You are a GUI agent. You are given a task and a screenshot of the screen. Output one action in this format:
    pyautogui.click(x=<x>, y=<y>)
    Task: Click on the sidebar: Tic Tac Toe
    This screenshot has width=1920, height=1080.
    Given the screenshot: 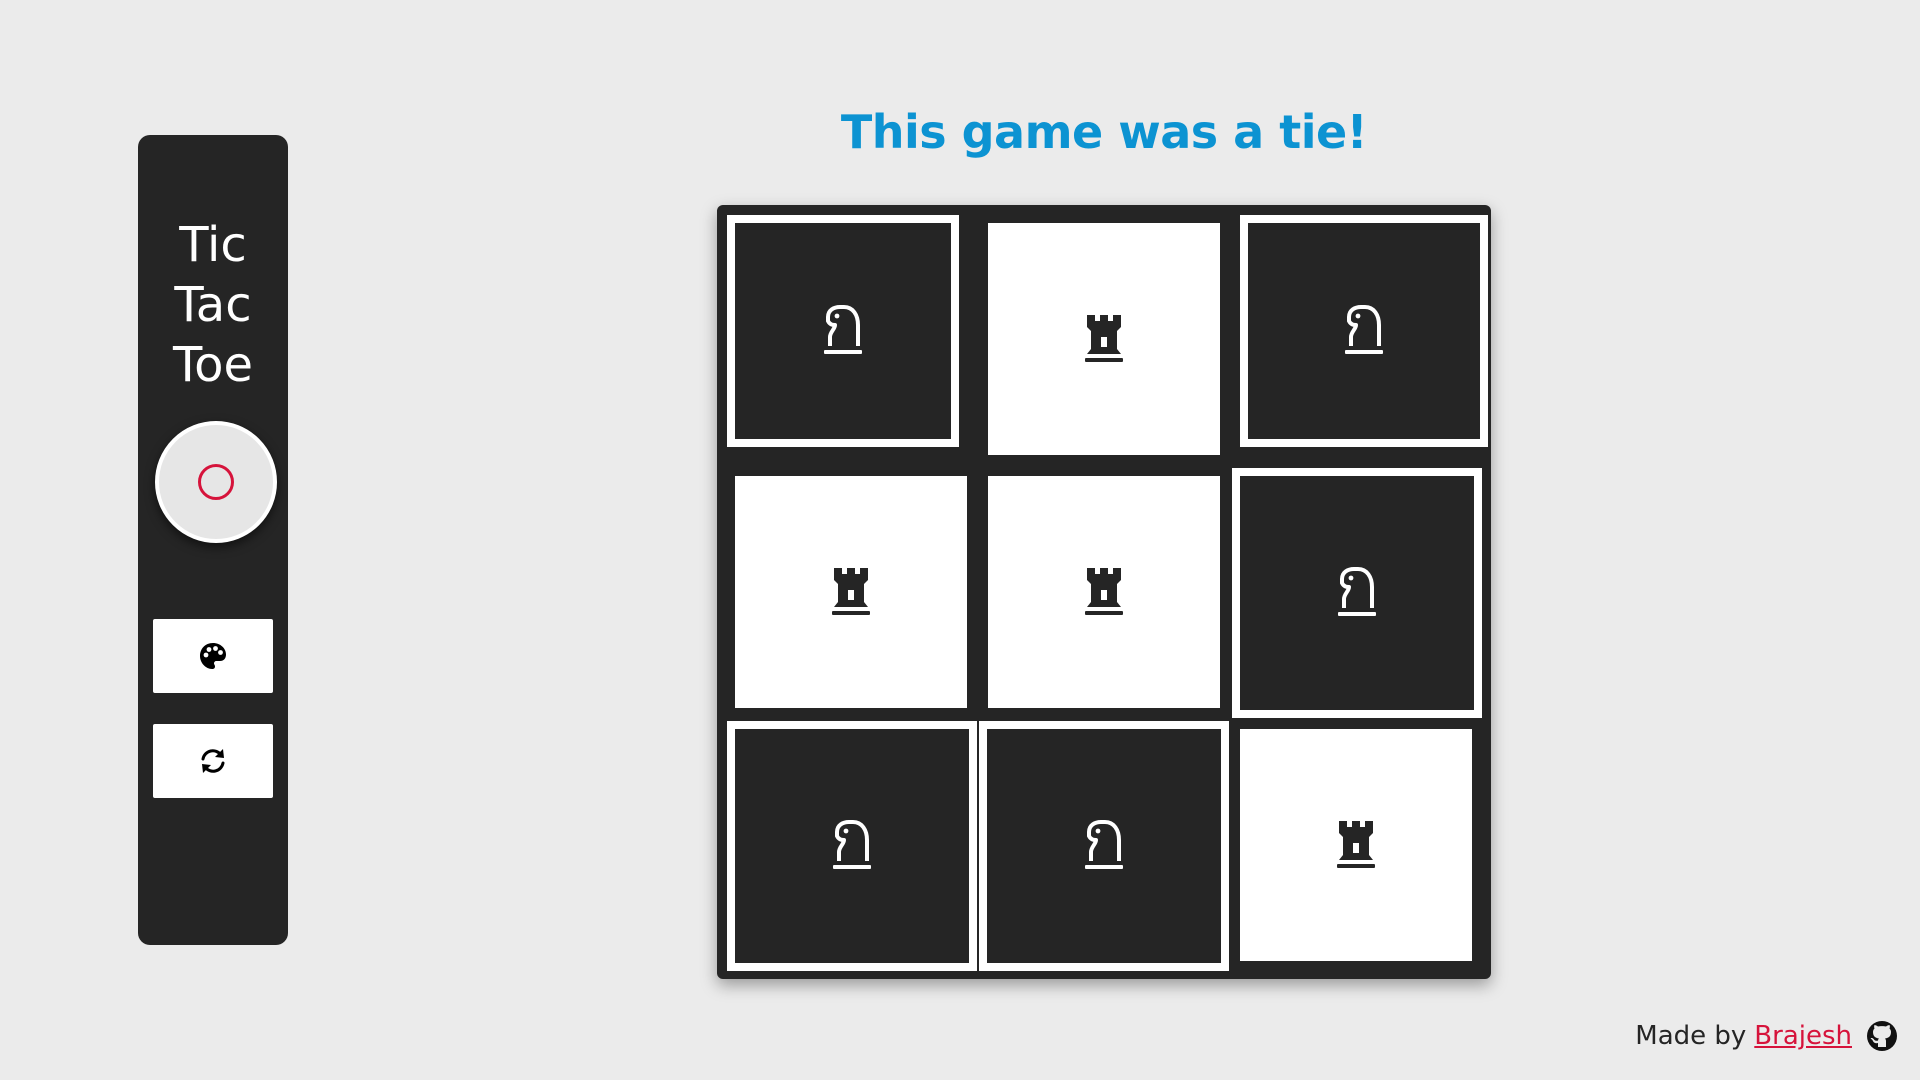 What is the action you would take?
    pyautogui.click(x=213, y=540)
    